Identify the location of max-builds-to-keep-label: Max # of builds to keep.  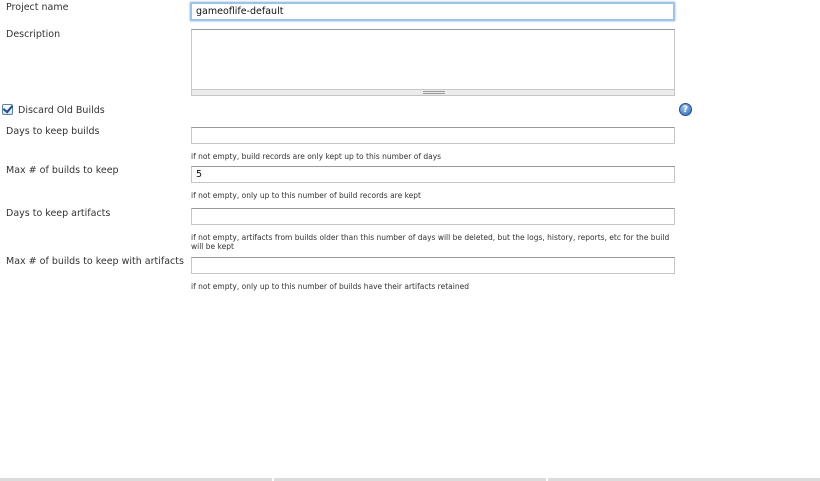
(62, 170).